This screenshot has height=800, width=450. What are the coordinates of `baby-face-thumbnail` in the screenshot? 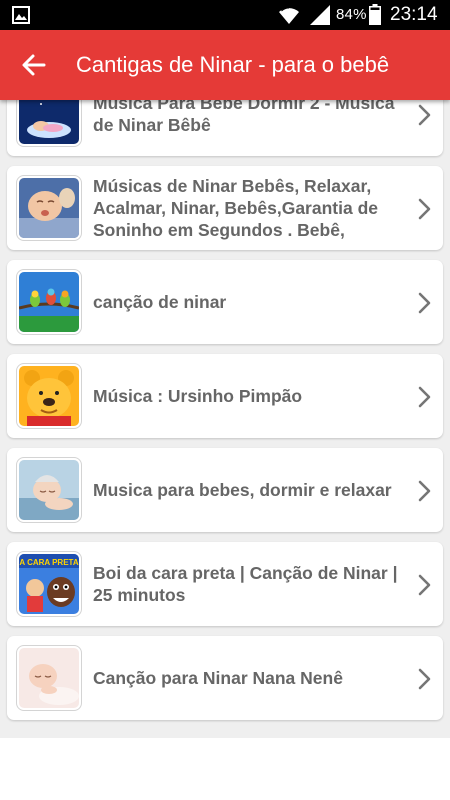 It's located at (49, 208).